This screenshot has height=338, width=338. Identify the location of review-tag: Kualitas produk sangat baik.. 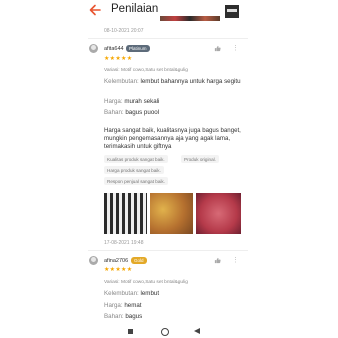
(136, 159).